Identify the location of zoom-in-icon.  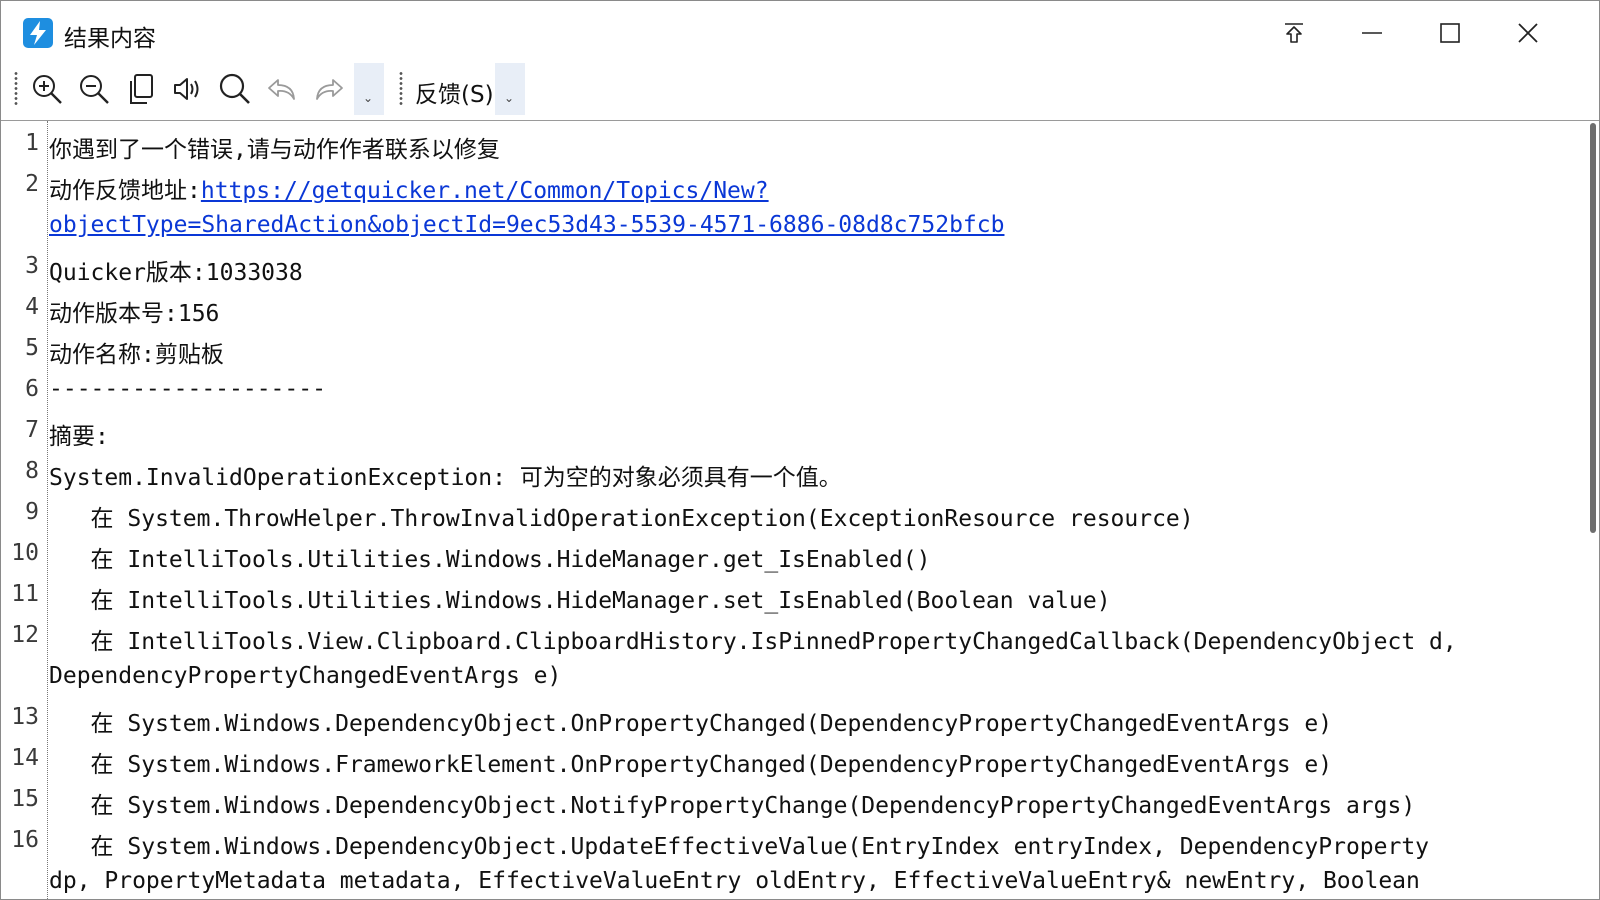
(47, 89).